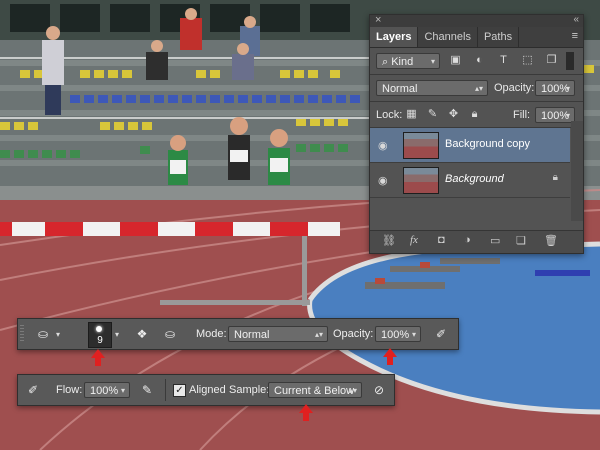 Image resolution: width=600 pixels, height=450 pixels. Describe the element at coordinates (22, 334) in the screenshot. I see `toolbar-grip` at that location.